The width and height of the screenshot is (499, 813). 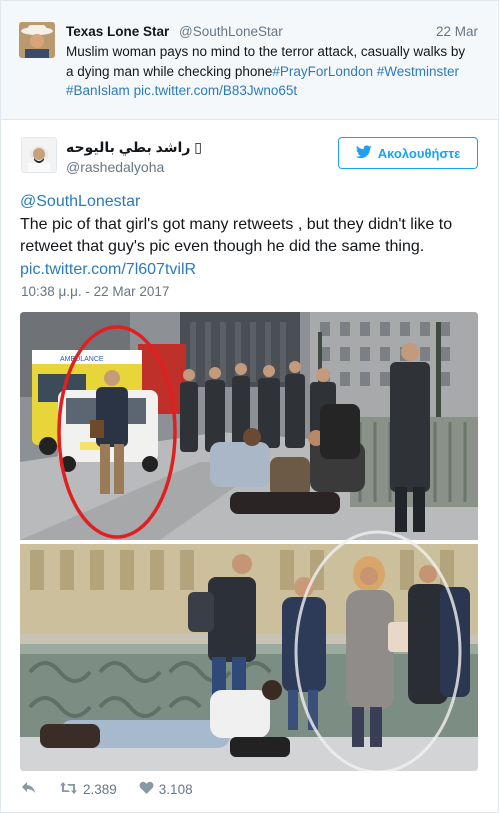 What do you see at coordinates (117, 31) in the screenshot?
I see `quoted-author-name: Texas Lone Star` at bounding box center [117, 31].